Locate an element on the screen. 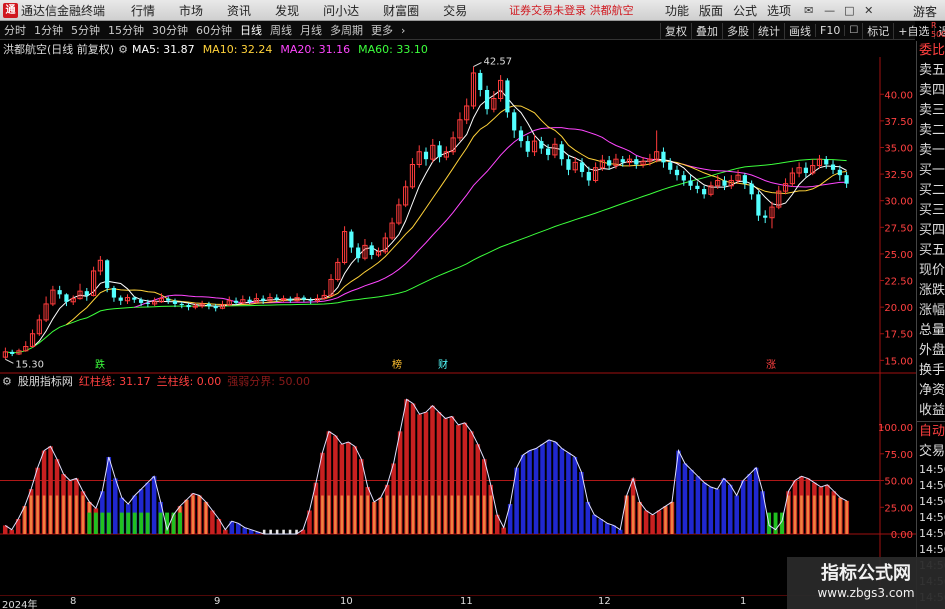 The width and height of the screenshot is (945, 609). green-bar is located at coordinates (102, 523).